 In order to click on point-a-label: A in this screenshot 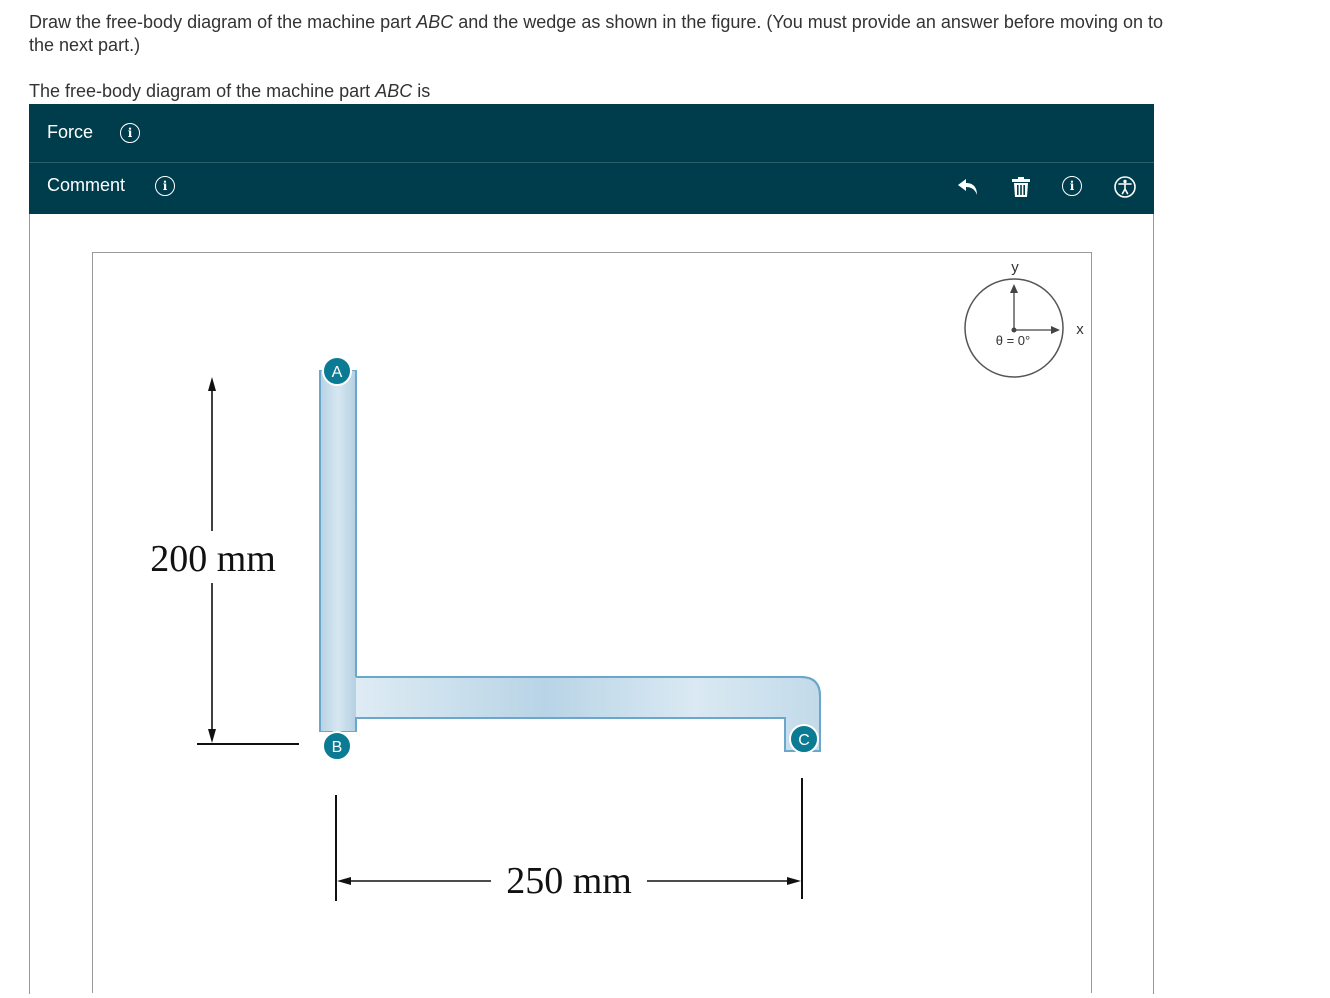, I will do `click(337, 372)`.